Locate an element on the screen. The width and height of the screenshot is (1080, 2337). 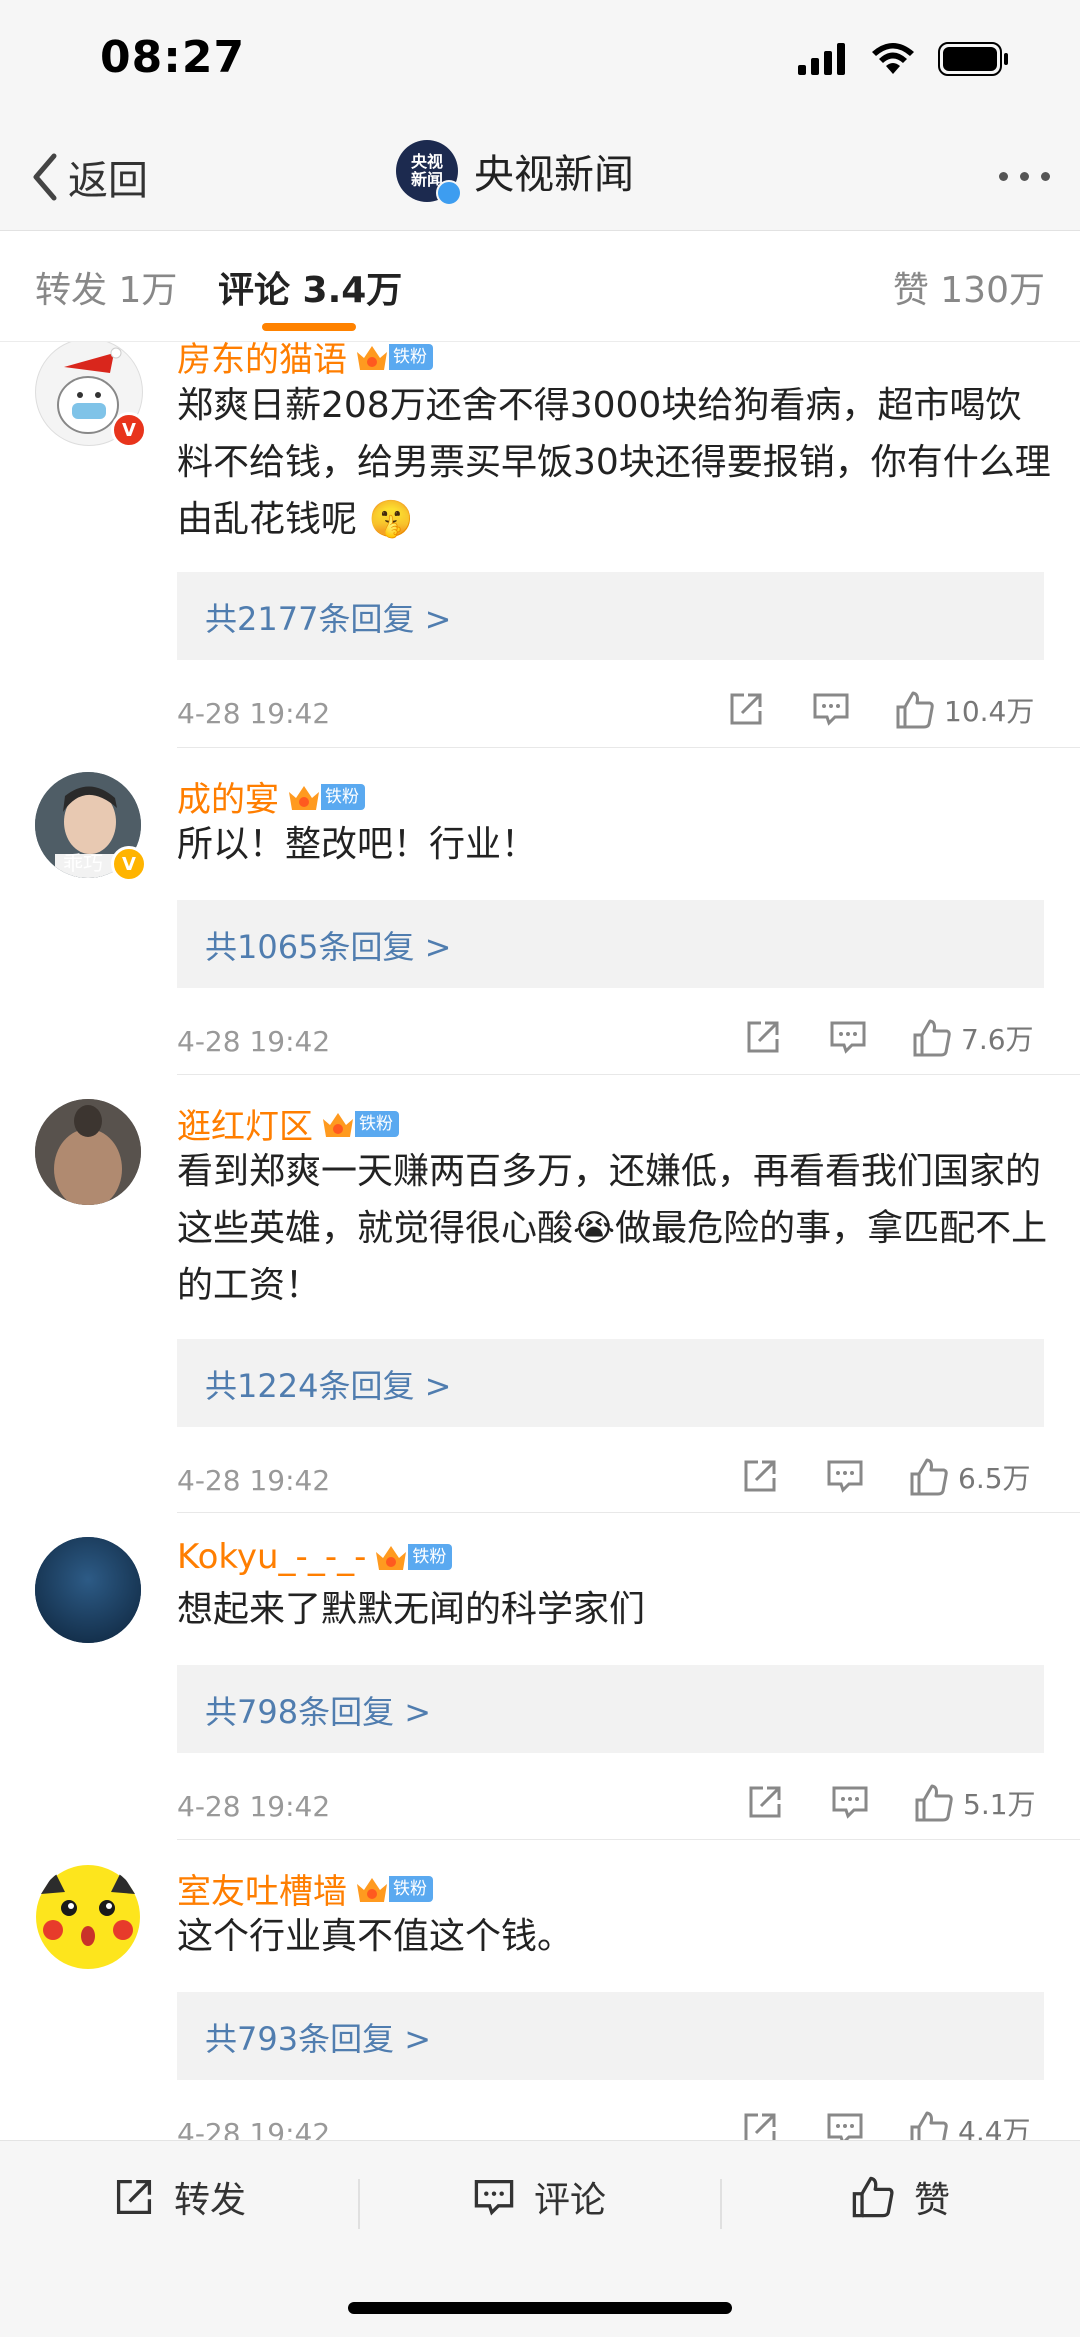
status-icons is located at coordinates (904, 59).